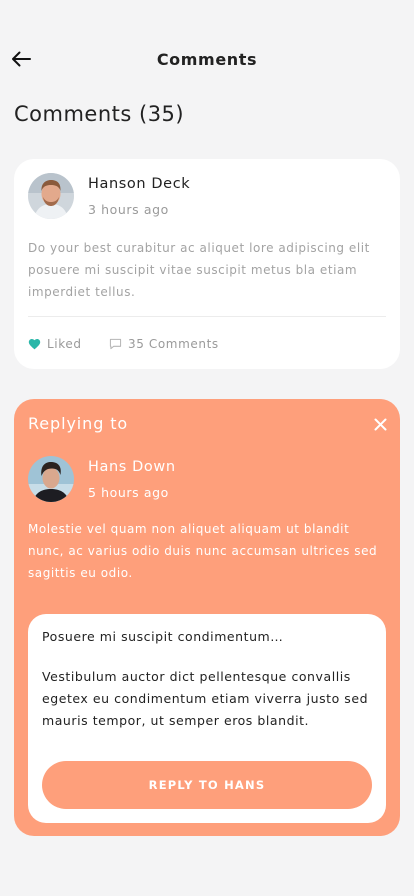 Image resolution: width=414 pixels, height=896 pixels. What do you see at coordinates (173, 344) in the screenshot?
I see `comments-count-label: 35 Comments` at bounding box center [173, 344].